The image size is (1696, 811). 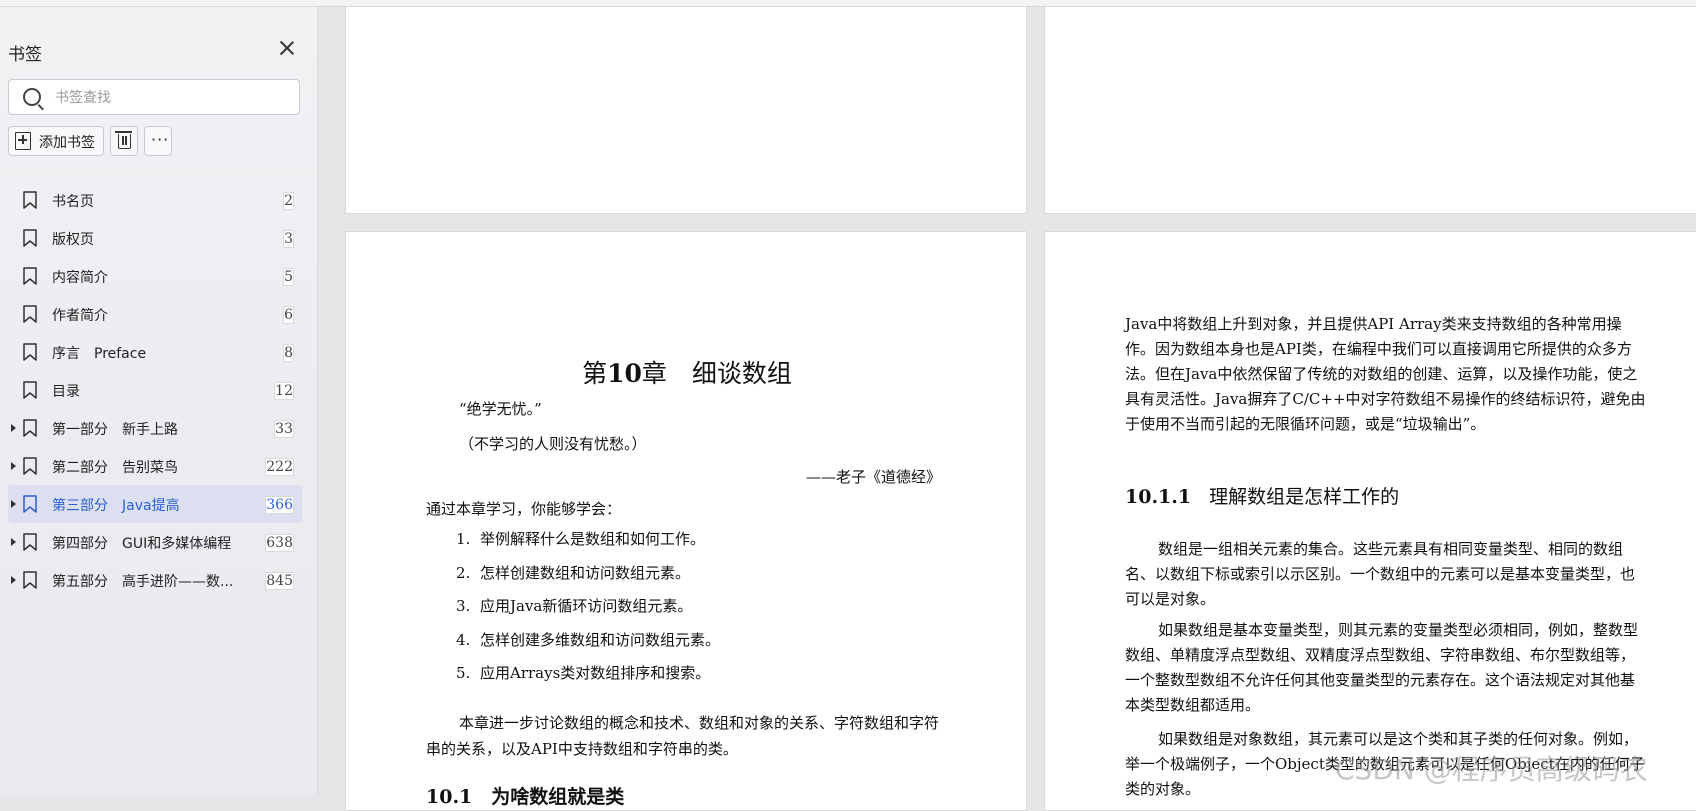 I want to click on list-item: 4. 怎样创建多维数组和访问数组元素。, so click(x=588, y=646).